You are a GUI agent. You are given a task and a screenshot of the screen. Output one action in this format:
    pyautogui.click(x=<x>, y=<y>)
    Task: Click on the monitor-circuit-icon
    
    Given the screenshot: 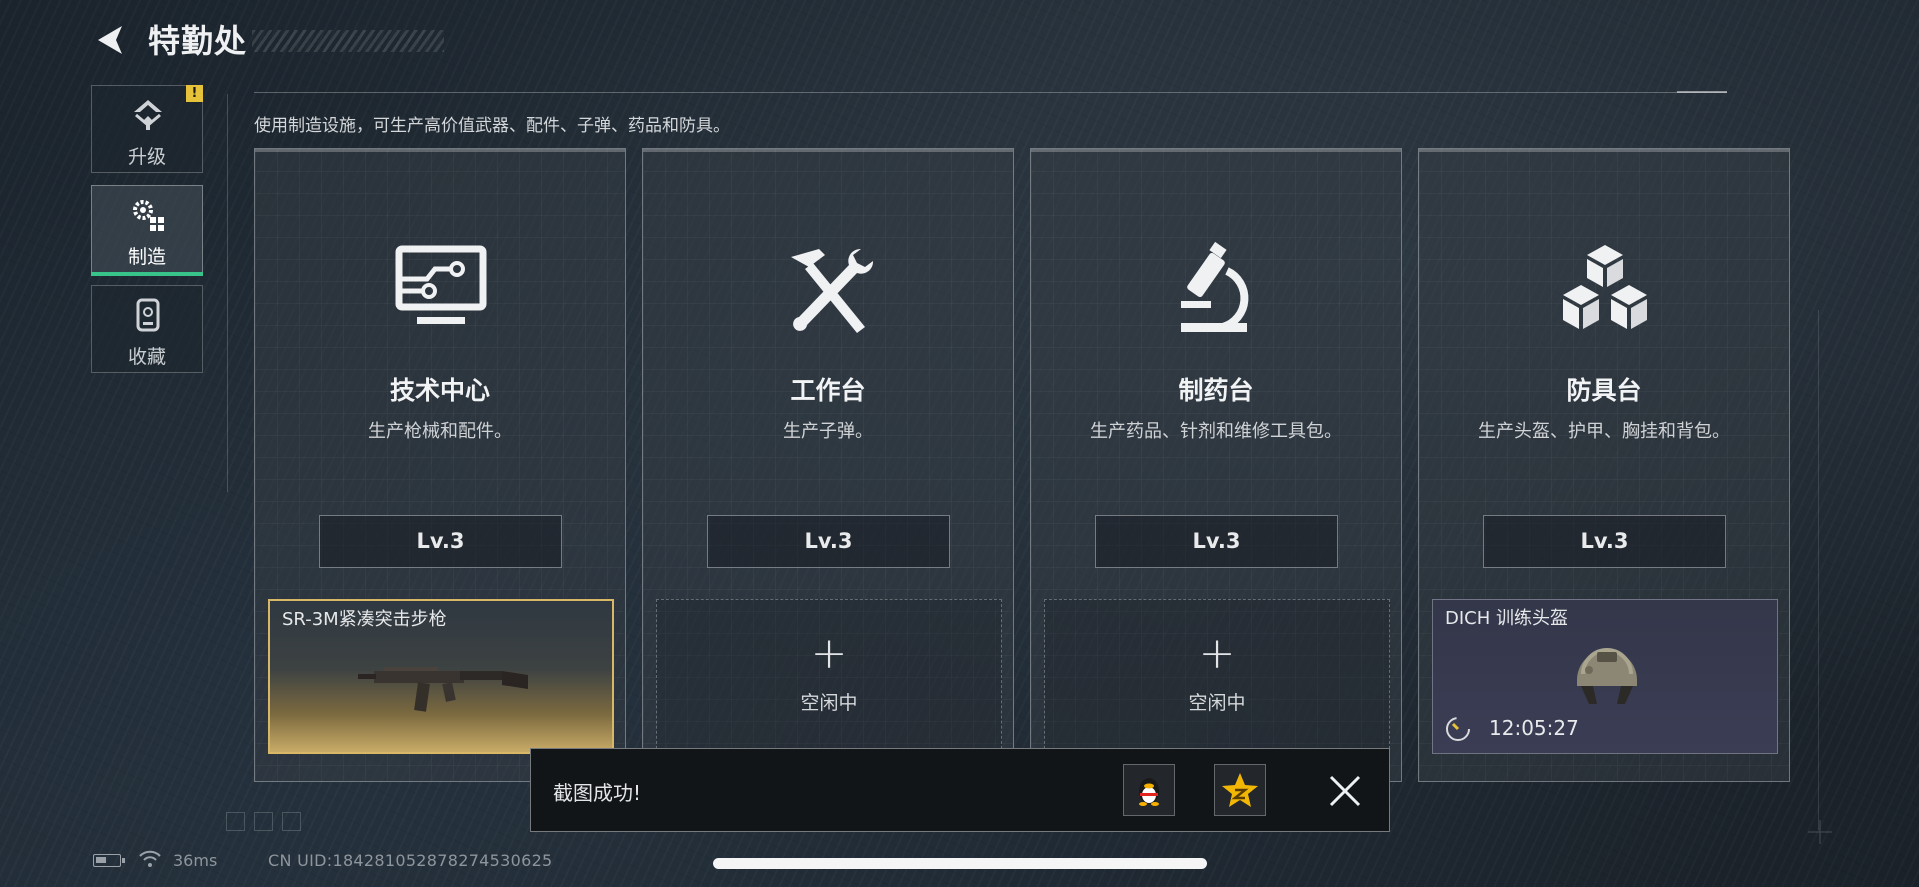 What is the action you would take?
    pyautogui.click(x=441, y=284)
    